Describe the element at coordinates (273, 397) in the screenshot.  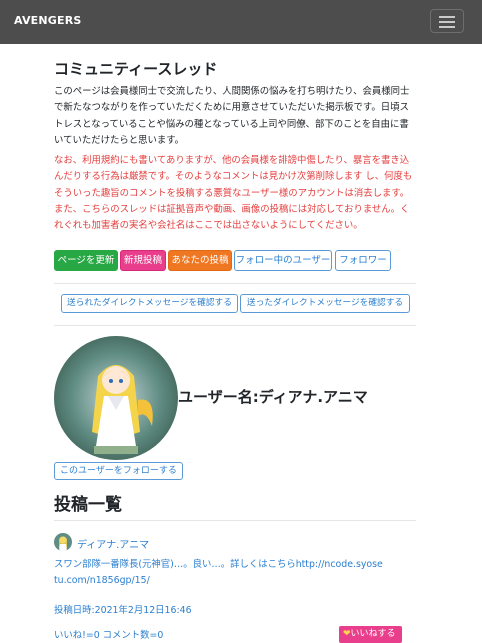
I see `profile-username: ユーザー名:ディアナ.アニマ` at that location.